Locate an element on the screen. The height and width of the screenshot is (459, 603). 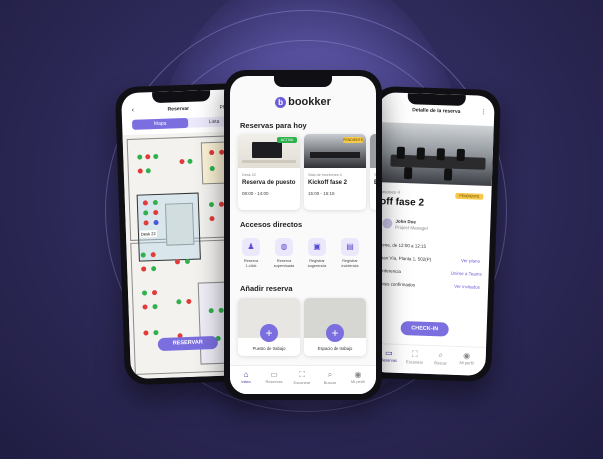
desk-shape is located at coordinates (269, 161).